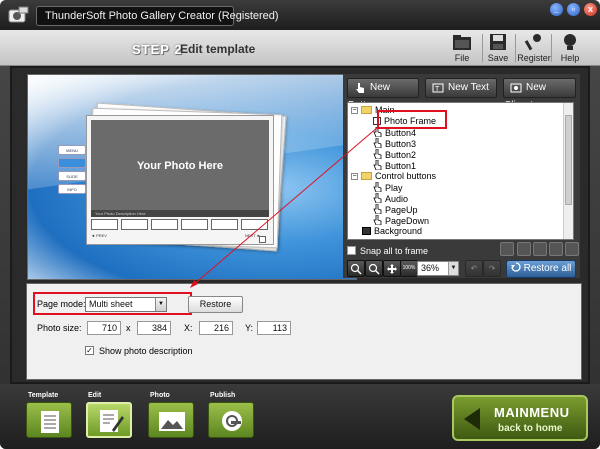  Describe the element at coordinates (568, 160) in the screenshot. I see `scrollbar-thumb` at that location.